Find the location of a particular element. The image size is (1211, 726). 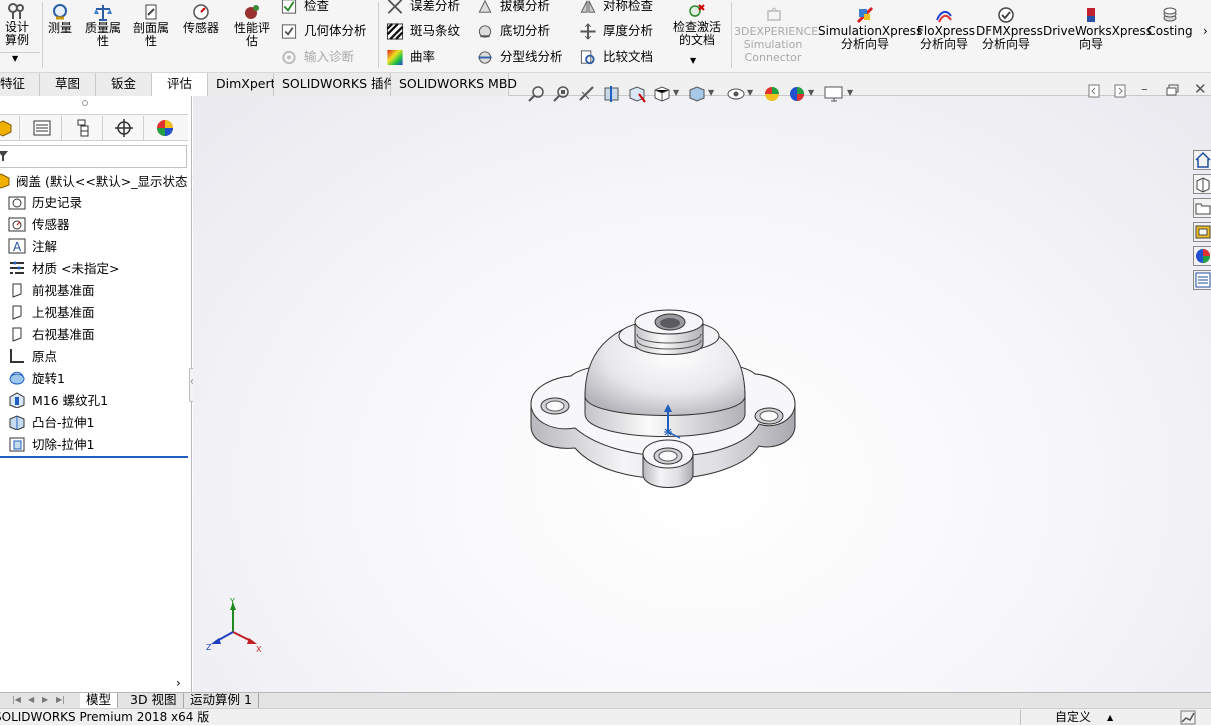

design-study-button: 设计算例 is located at coordinates (19, 24).